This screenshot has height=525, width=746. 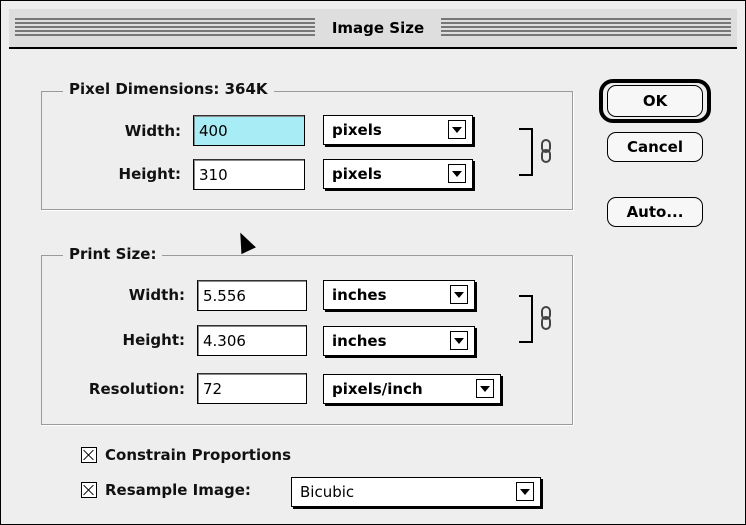 What do you see at coordinates (244, 242) in the screenshot?
I see `mouse-cursor-icon` at bounding box center [244, 242].